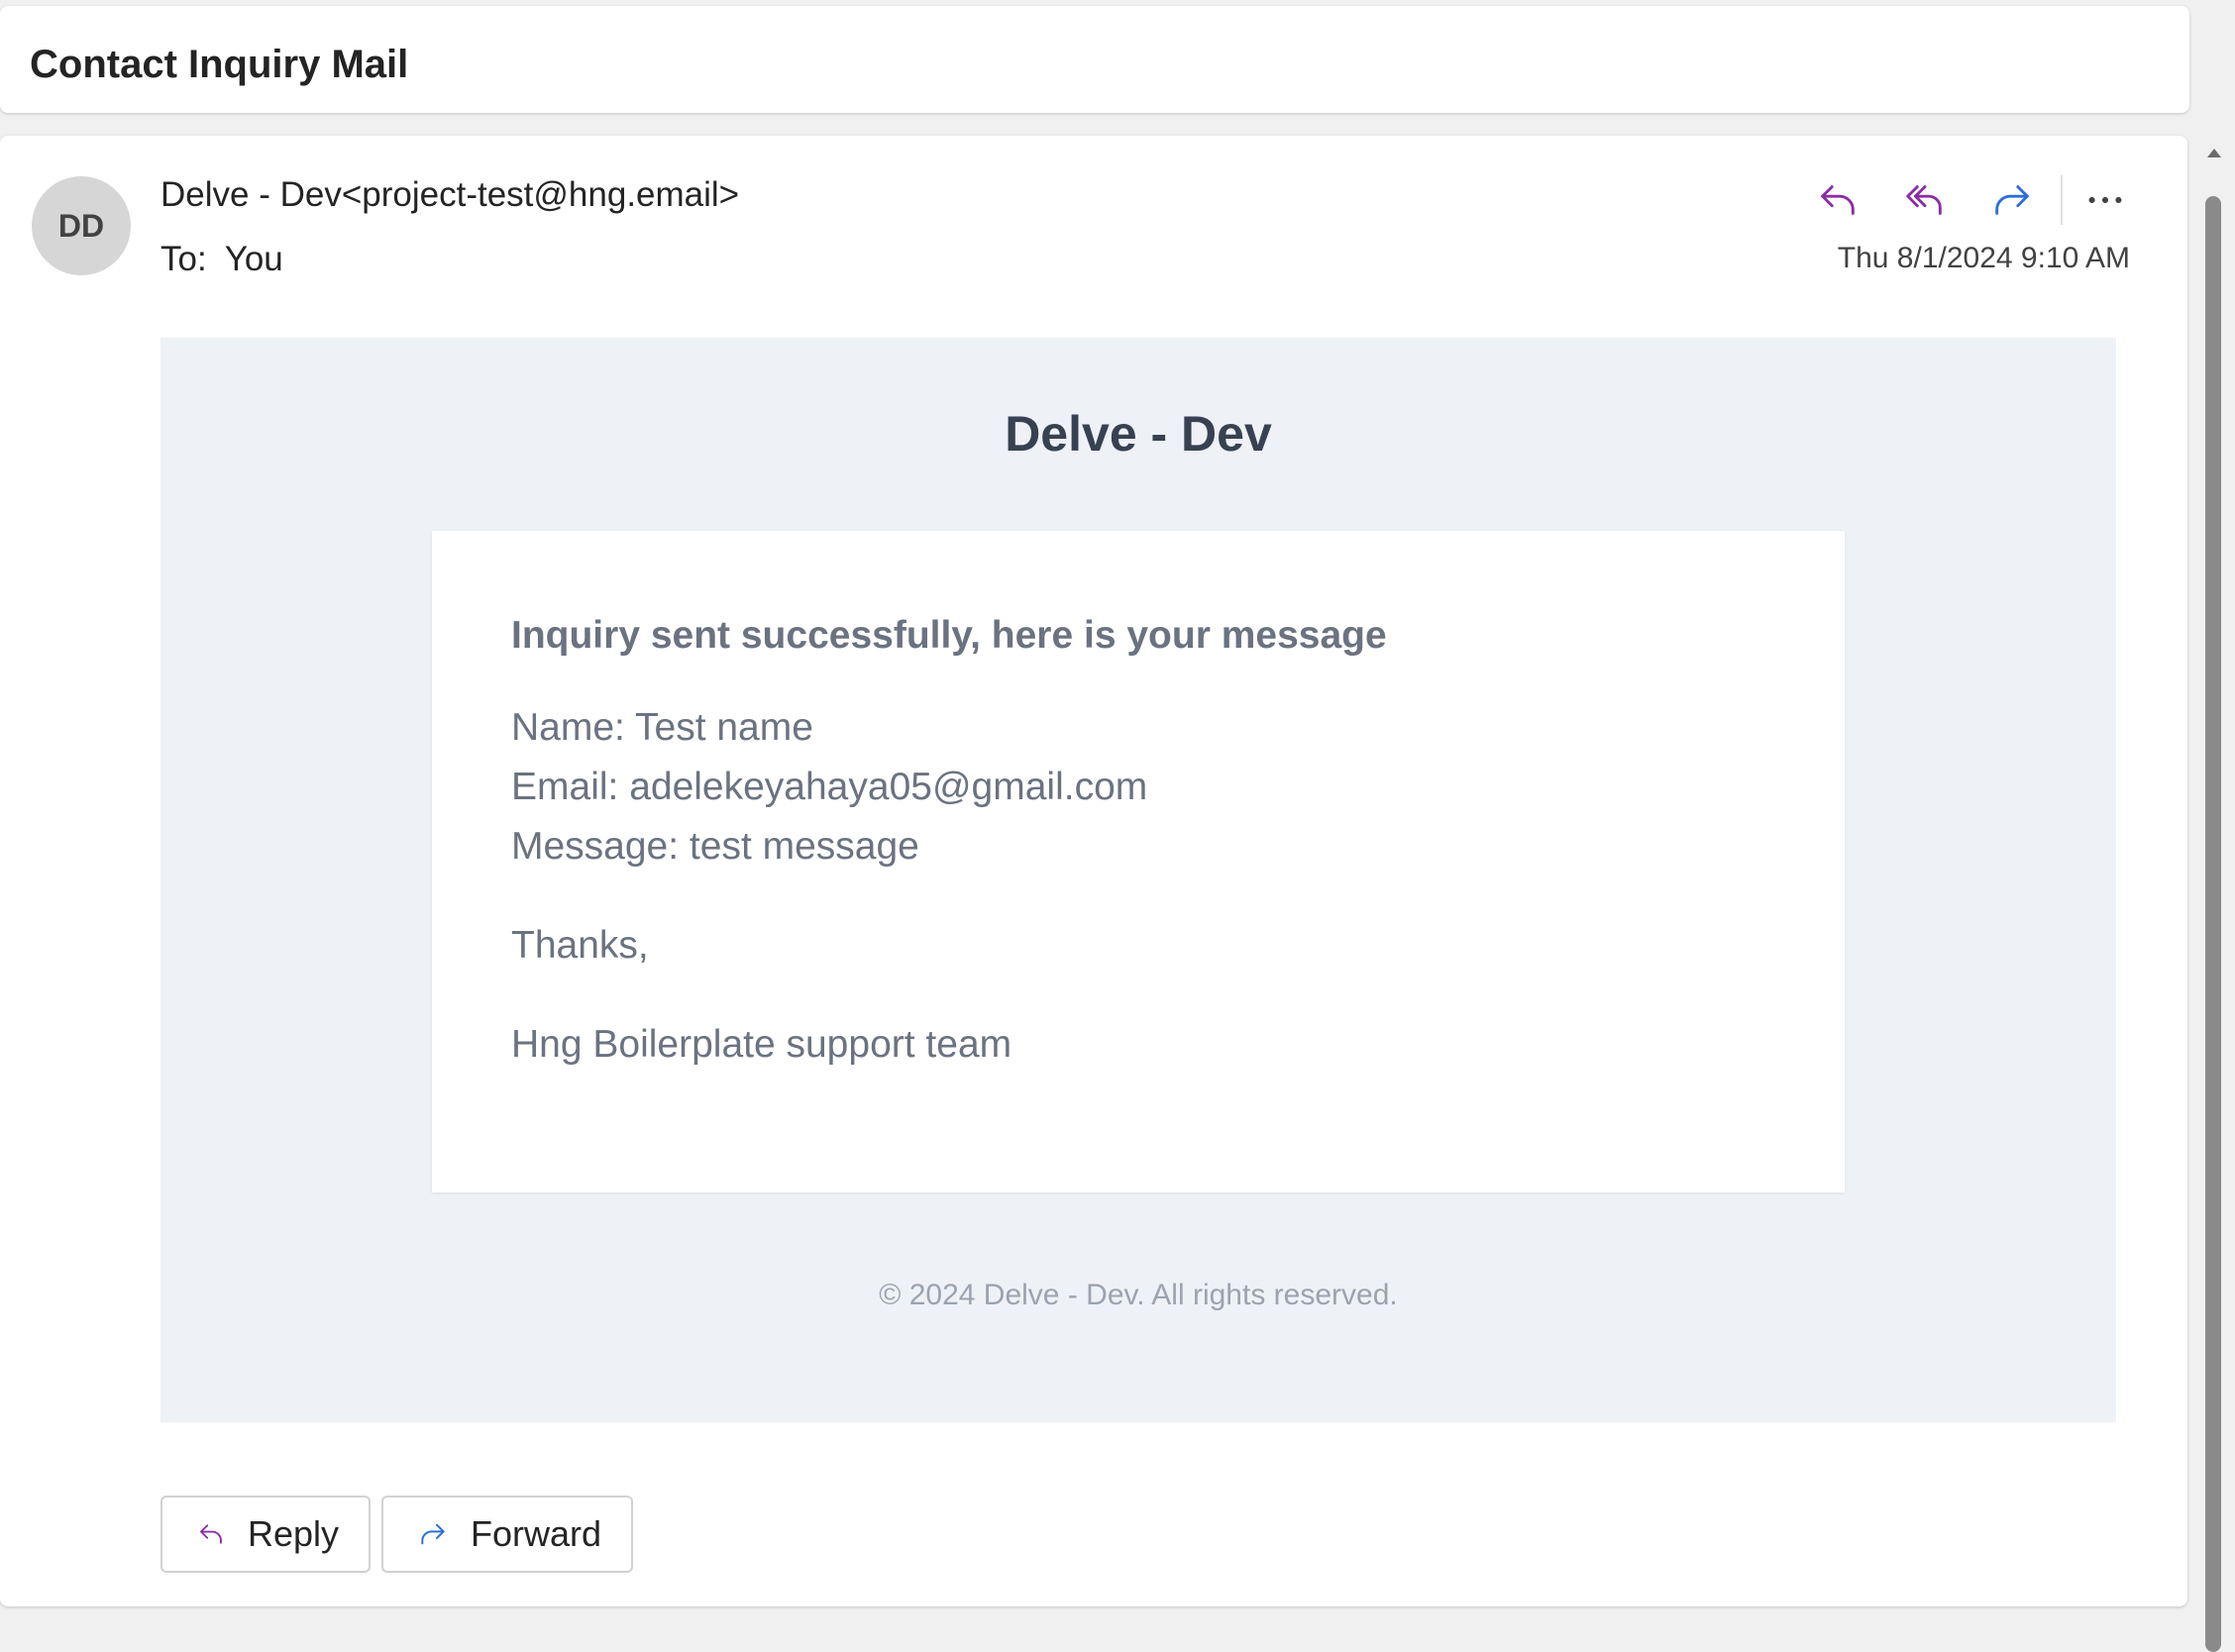 The image size is (2235, 1652). Describe the element at coordinates (183, 259) in the screenshot. I see `to-label: To:` at that location.